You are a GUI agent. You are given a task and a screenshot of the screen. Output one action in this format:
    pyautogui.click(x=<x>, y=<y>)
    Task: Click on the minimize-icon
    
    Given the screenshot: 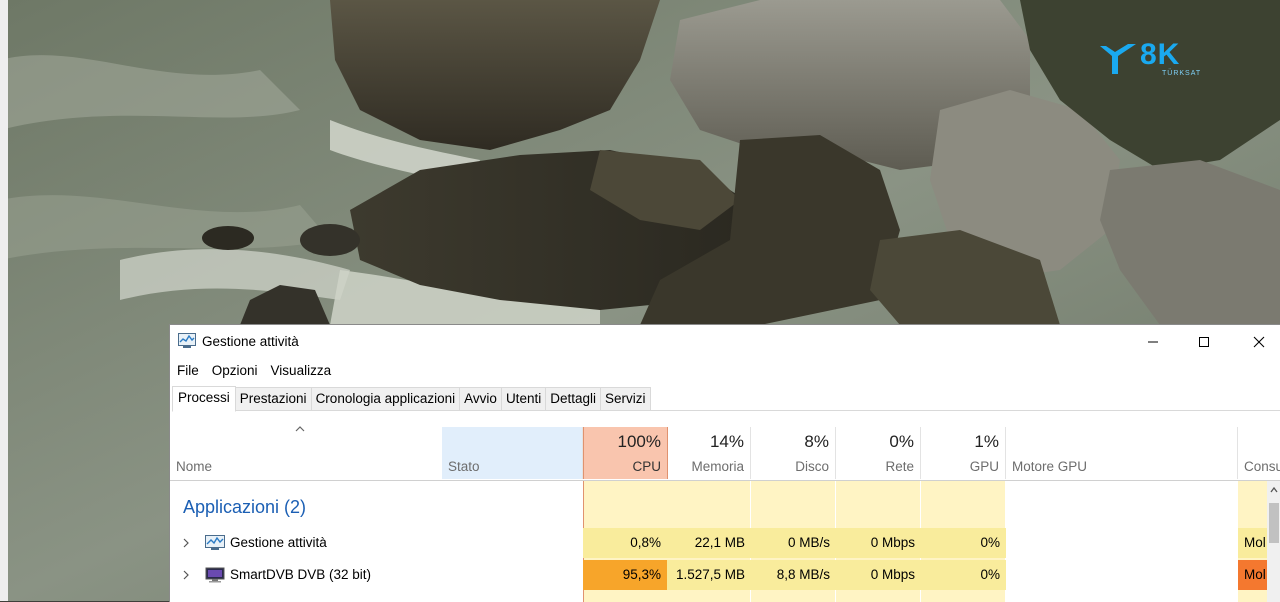 What is the action you would take?
    pyautogui.click(x=1153, y=341)
    